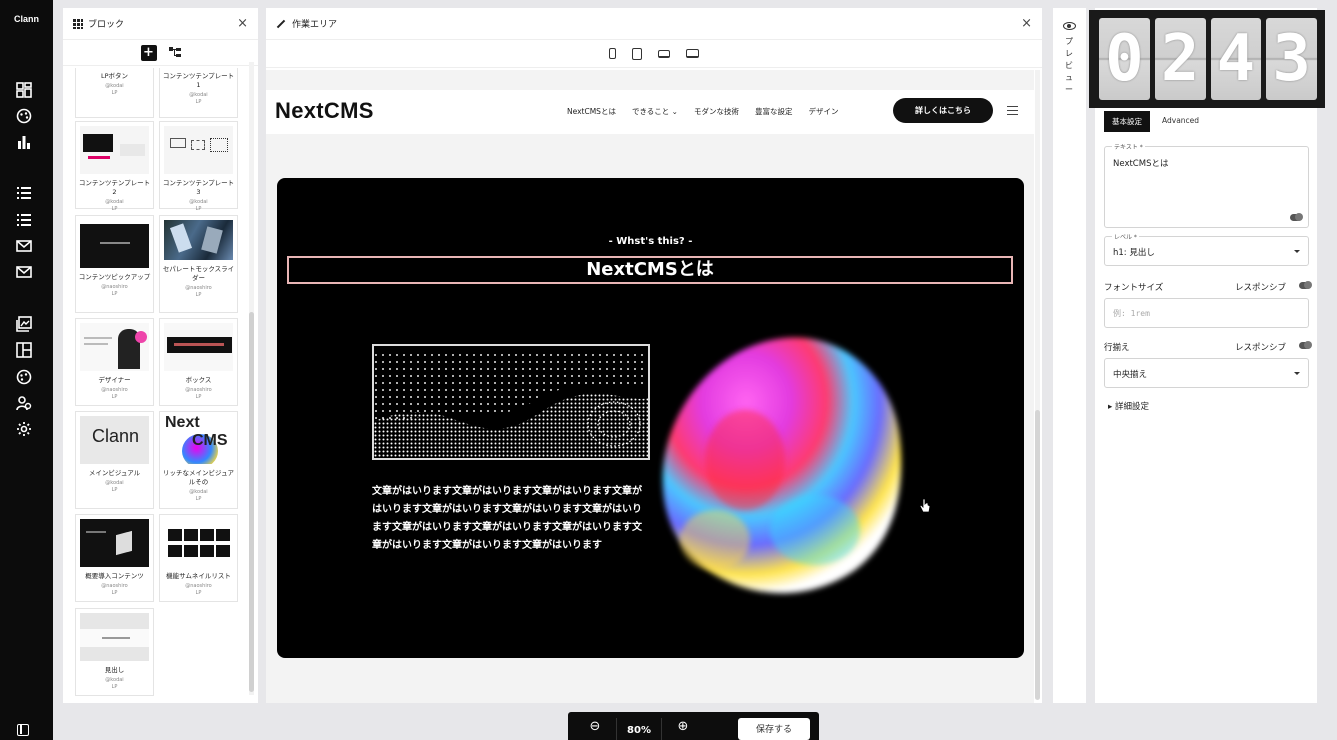 This screenshot has width=1337, height=740. I want to click on cursor-icon, so click(925, 506).